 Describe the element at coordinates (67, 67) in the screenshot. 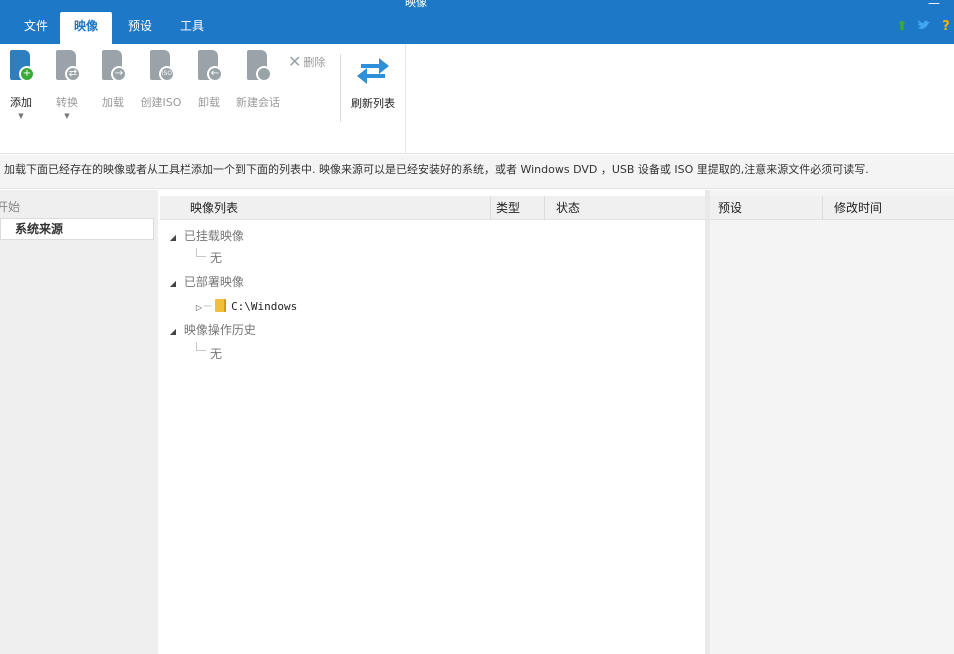

I see `convert-icon: ⇄` at that location.